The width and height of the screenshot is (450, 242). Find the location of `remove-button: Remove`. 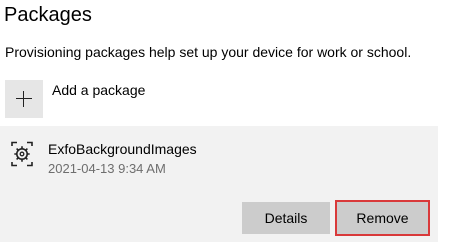

remove-button: Remove is located at coordinates (382, 218).